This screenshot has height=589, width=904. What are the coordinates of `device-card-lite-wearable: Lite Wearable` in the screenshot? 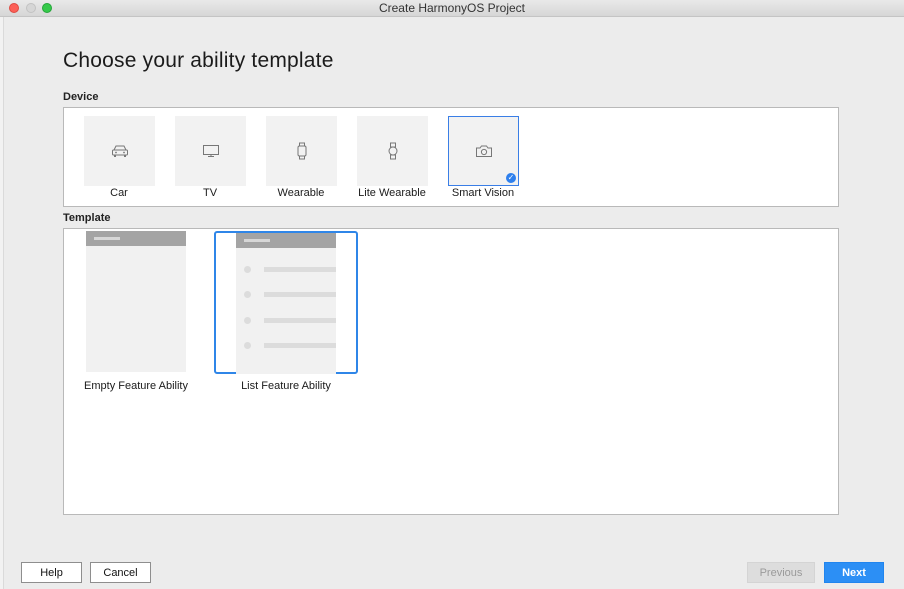 It's located at (392, 160).